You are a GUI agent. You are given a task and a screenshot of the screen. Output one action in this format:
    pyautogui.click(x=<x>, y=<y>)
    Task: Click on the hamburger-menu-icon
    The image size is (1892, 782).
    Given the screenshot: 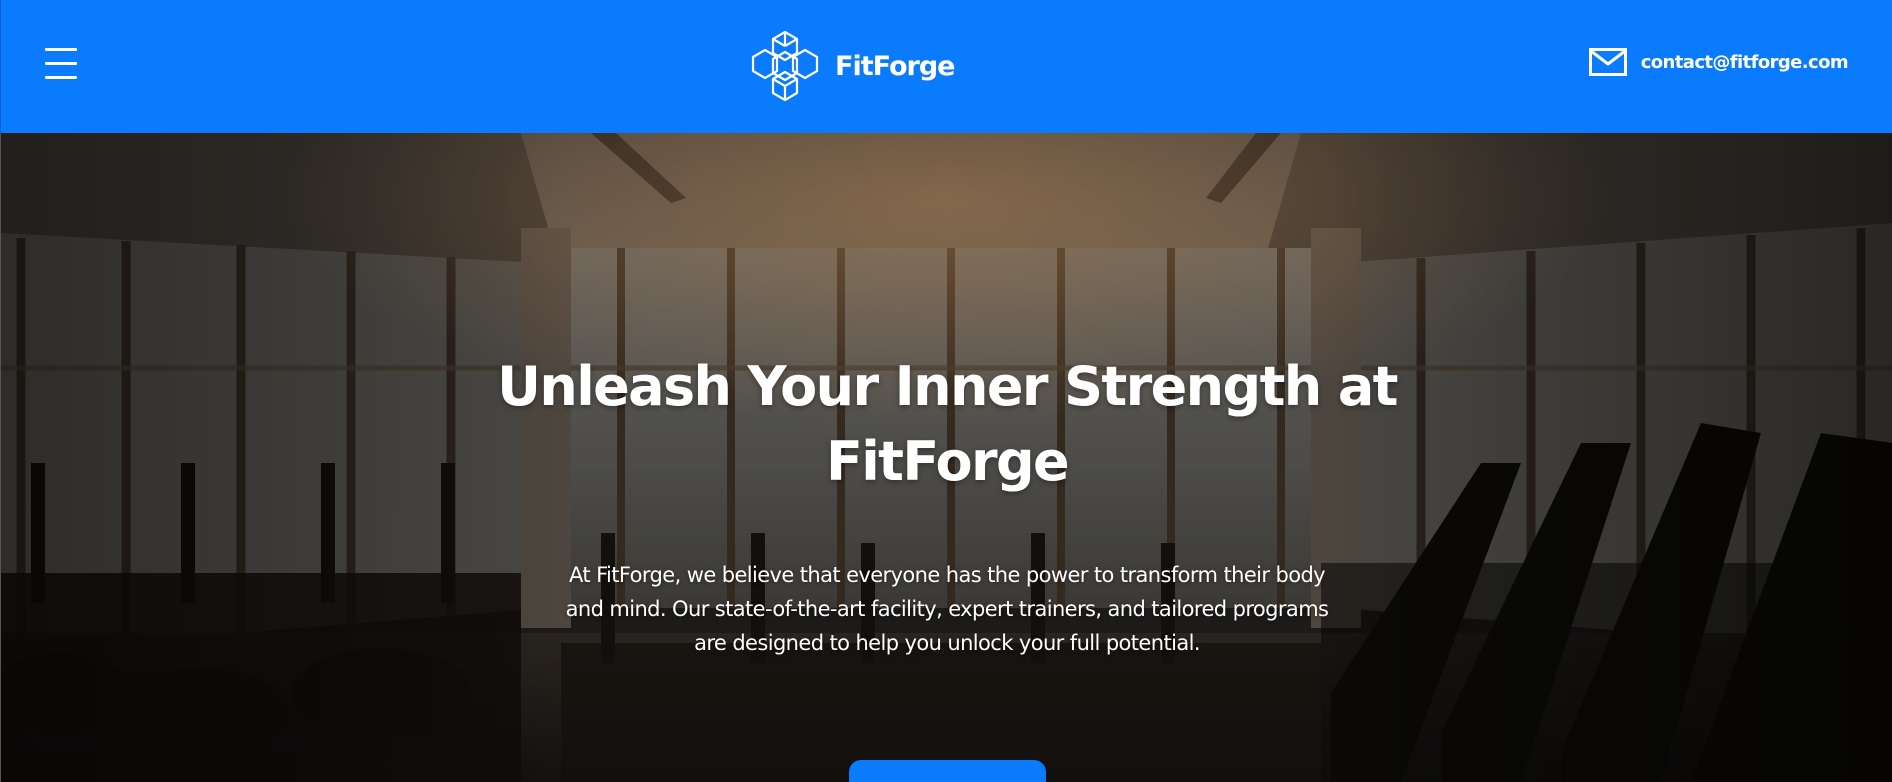 What is the action you would take?
    pyautogui.click(x=61, y=64)
    